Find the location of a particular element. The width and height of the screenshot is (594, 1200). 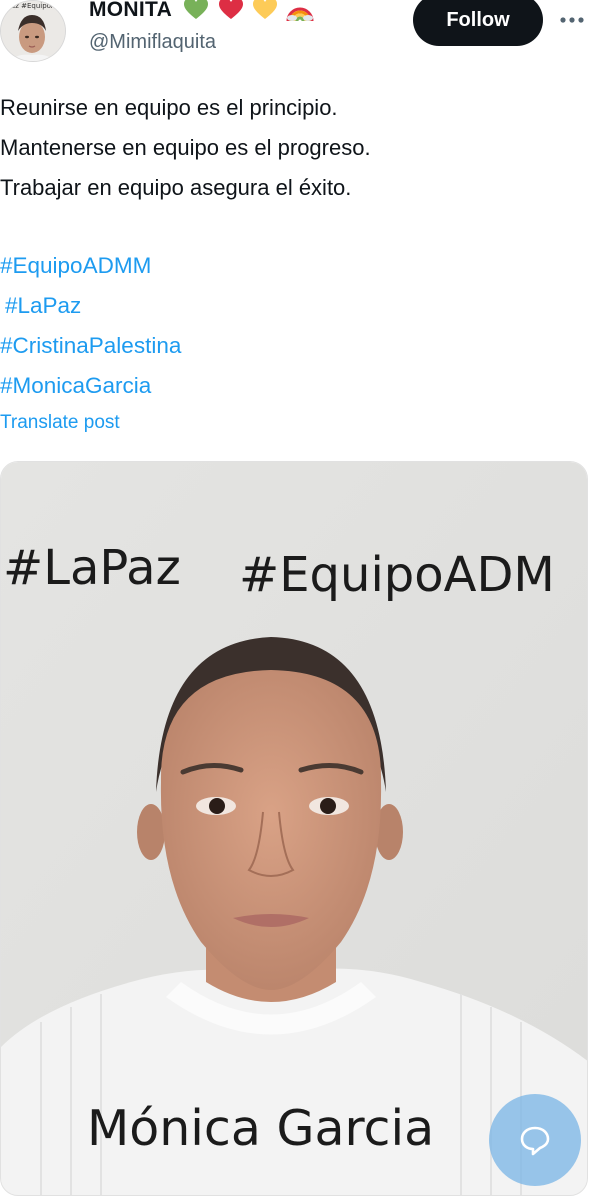

red-heart-emoji is located at coordinates (230, 9).